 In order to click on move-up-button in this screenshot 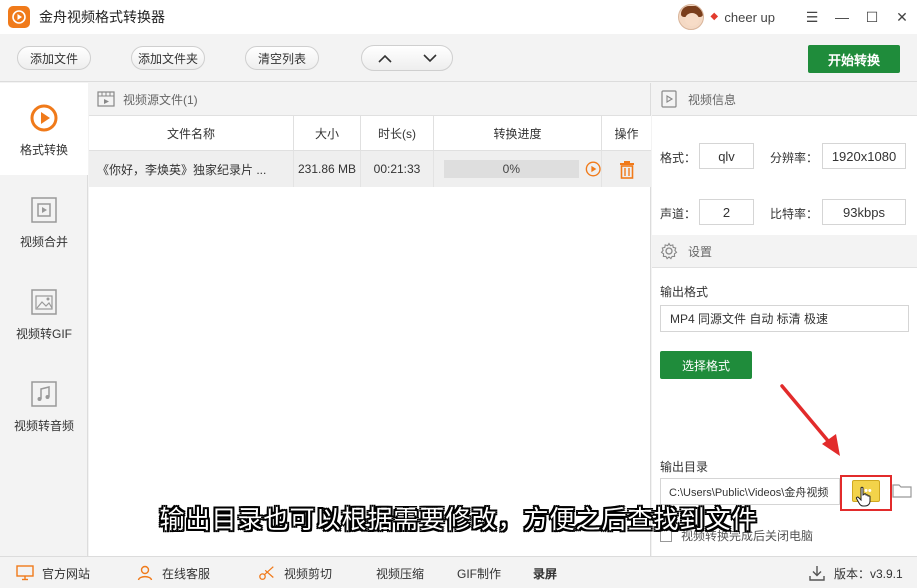, I will do `click(384, 58)`.